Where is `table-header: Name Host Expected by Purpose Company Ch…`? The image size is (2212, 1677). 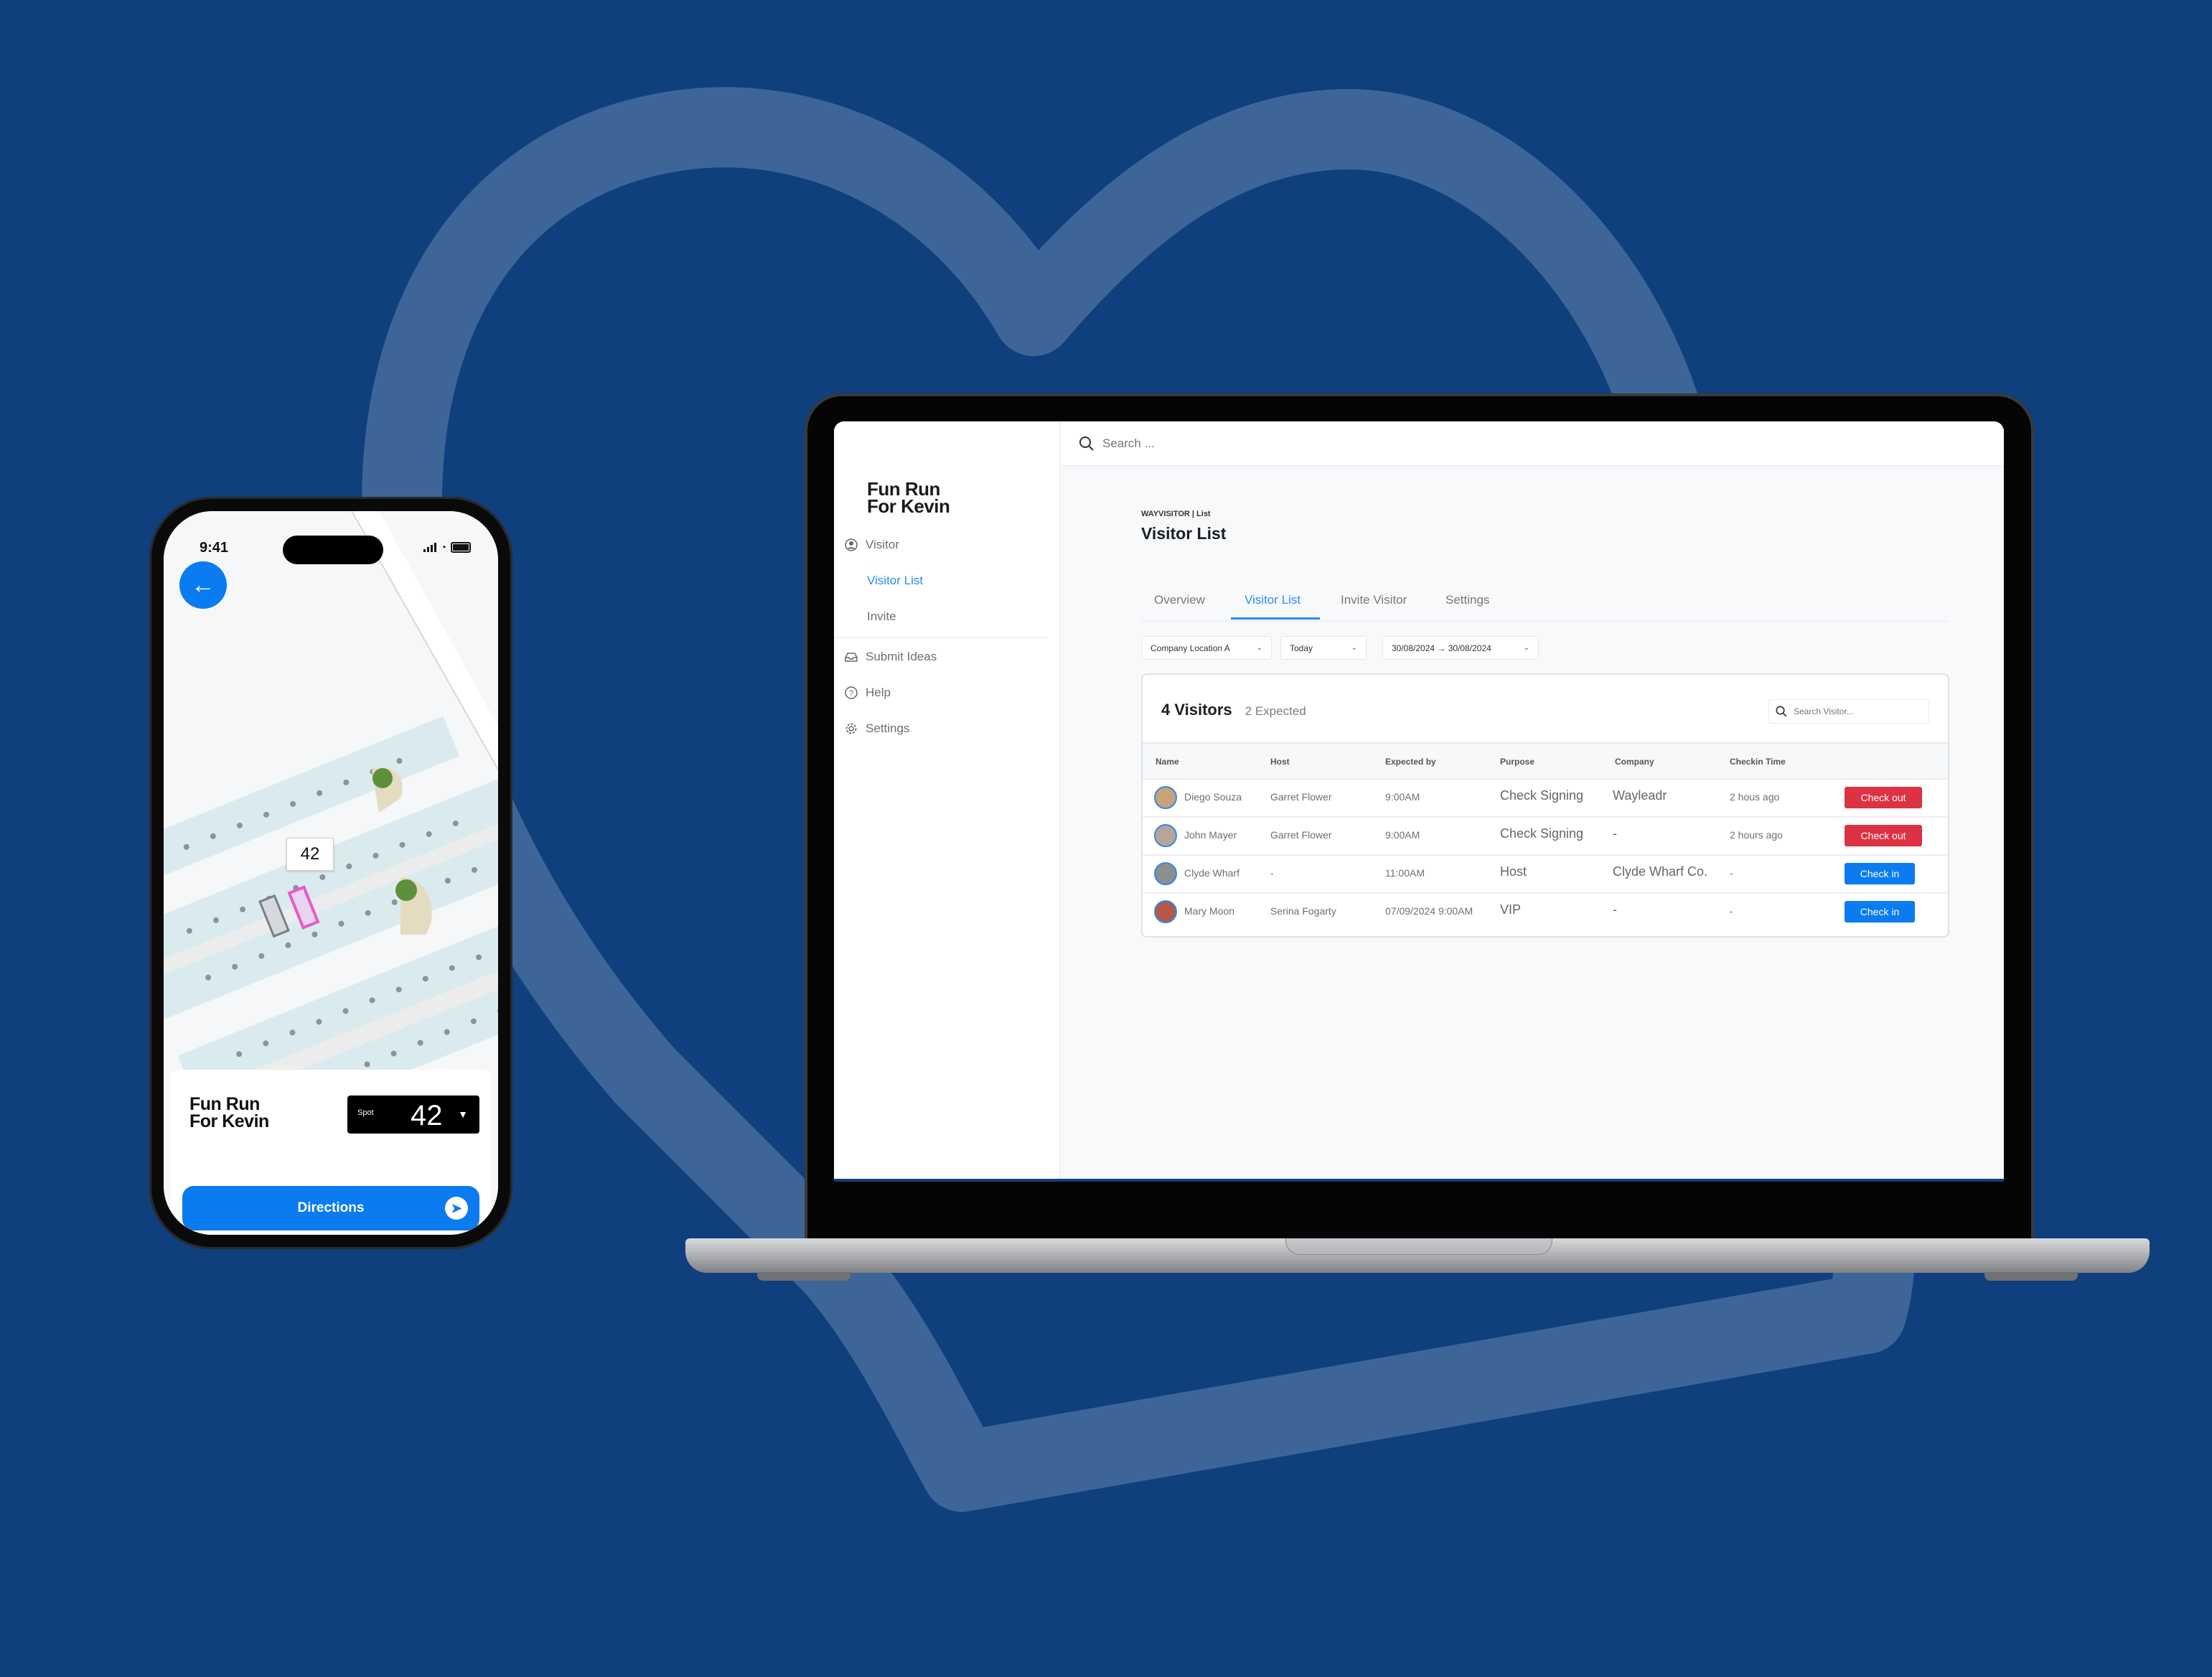
table-header: Name Host Expected by Purpose Company Ch… is located at coordinates (1545, 761).